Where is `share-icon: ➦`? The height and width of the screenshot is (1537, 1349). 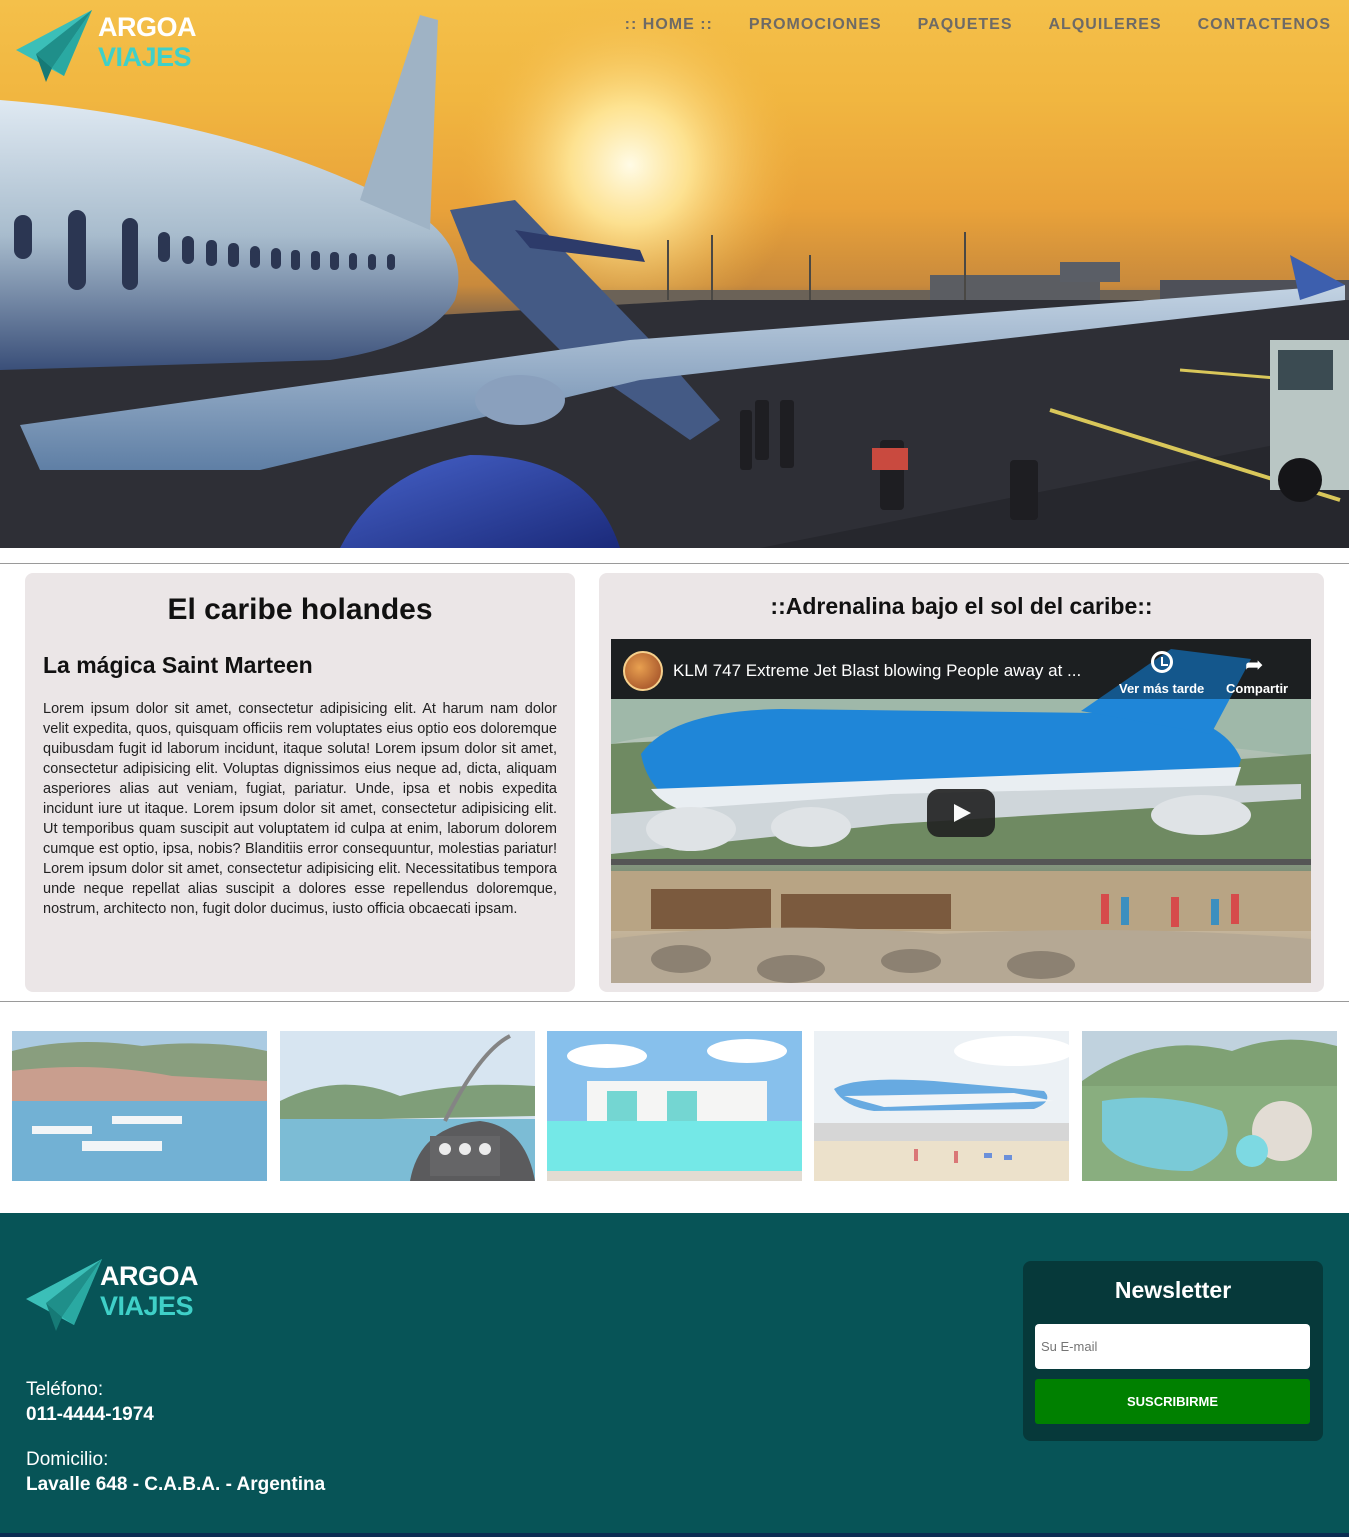 share-icon: ➦ is located at coordinates (1254, 665).